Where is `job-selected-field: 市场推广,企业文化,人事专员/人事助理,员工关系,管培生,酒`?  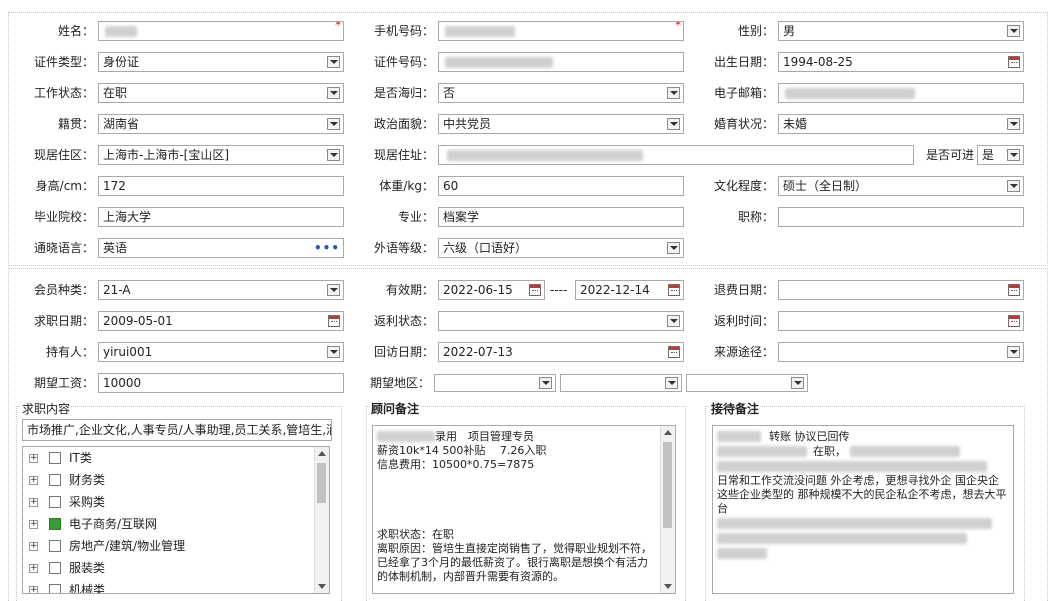 job-selected-field: 市场推广,企业文化,人事专员/人事助理,员工关系,管培生,酒 is located at coordinates (177, 430).